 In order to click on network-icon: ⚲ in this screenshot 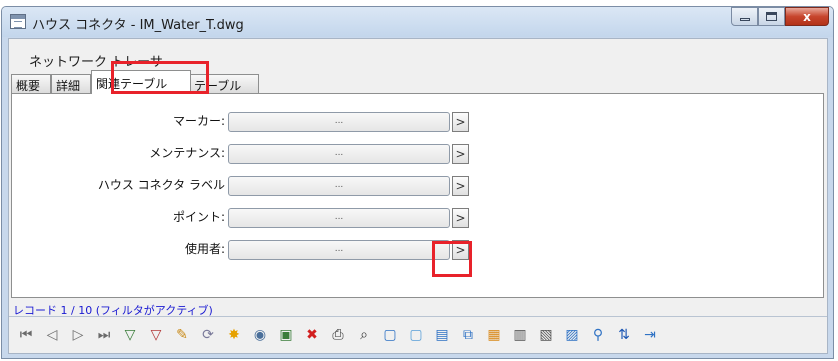, I will do `click(598, 335)`.